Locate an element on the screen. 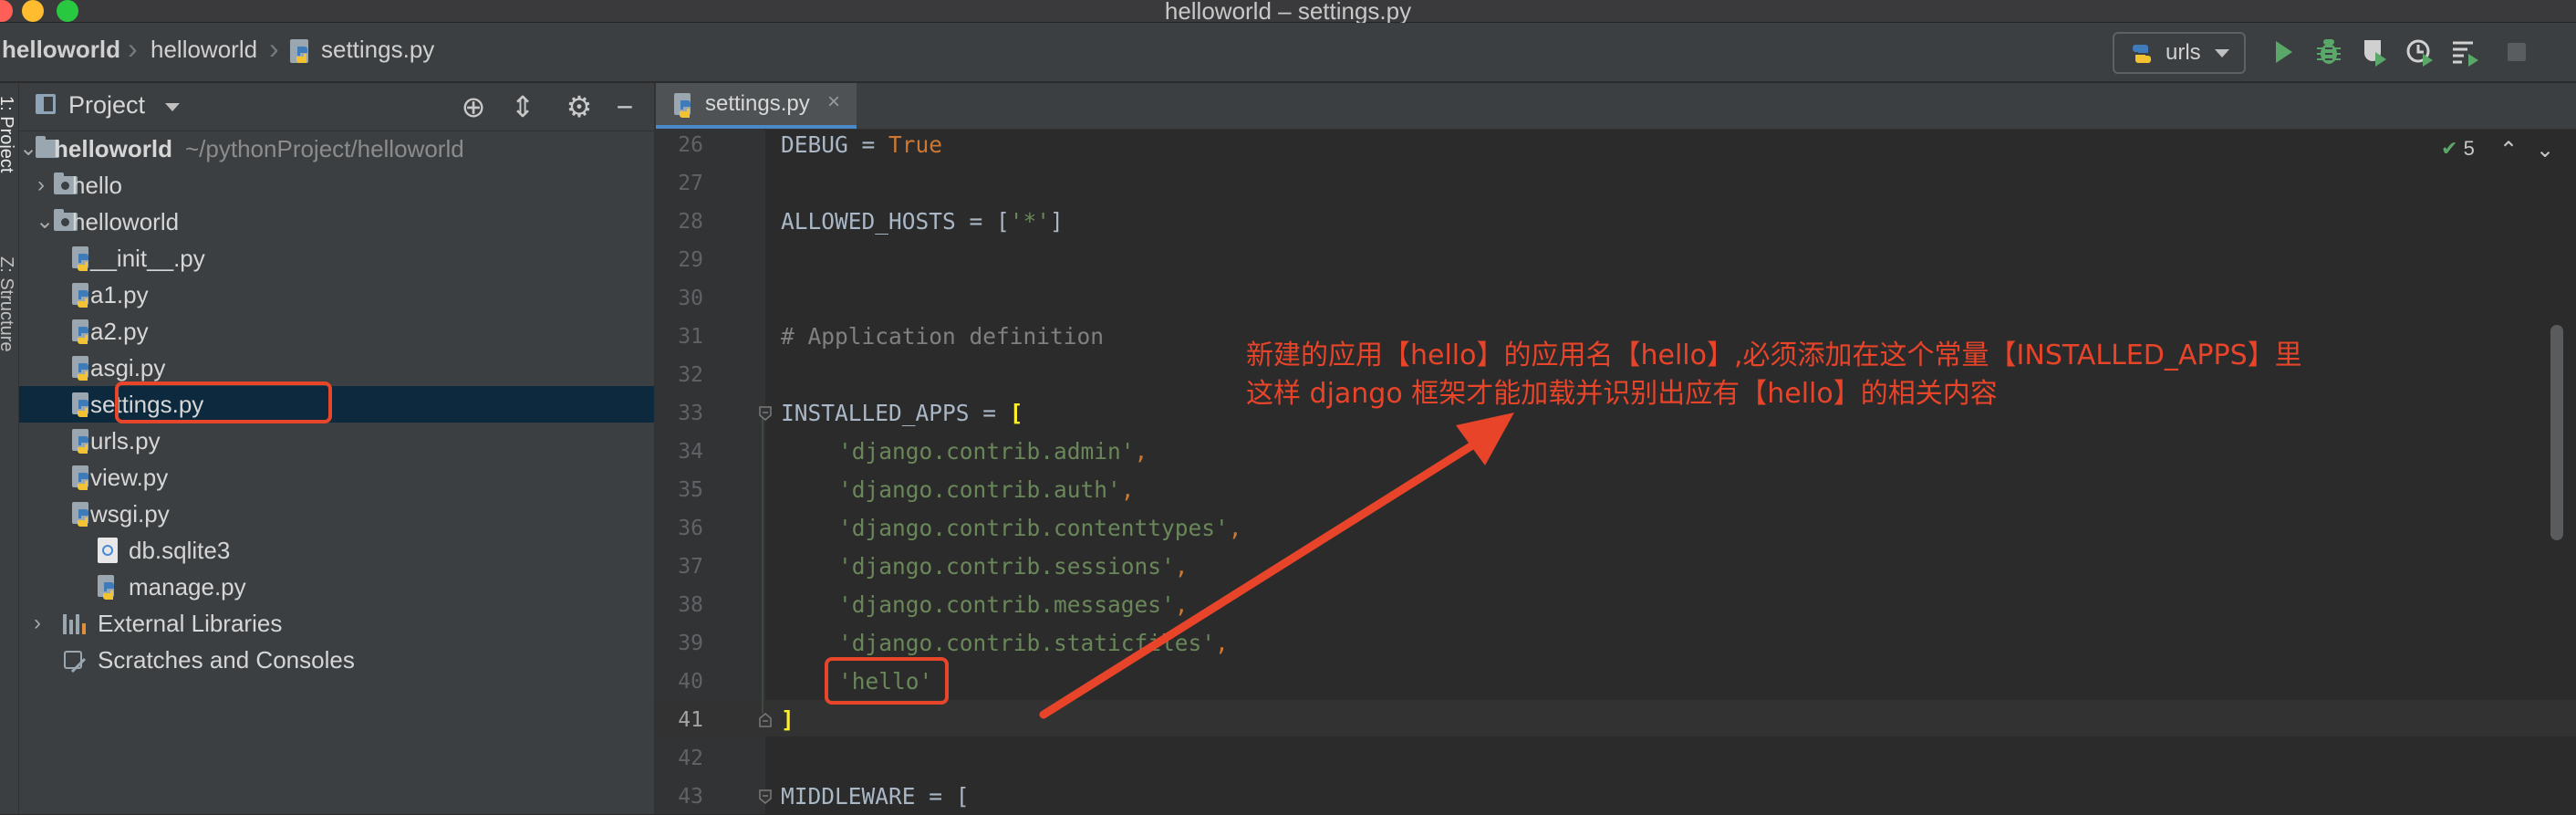  annotation-arrow is located at coordinates (1276, 566).